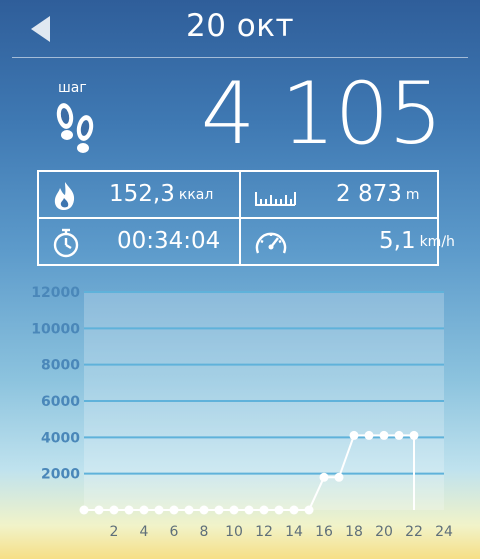 The width and height of the screenshot is (480, 559). I want to click on speedometer-icon, so click(271, 243).